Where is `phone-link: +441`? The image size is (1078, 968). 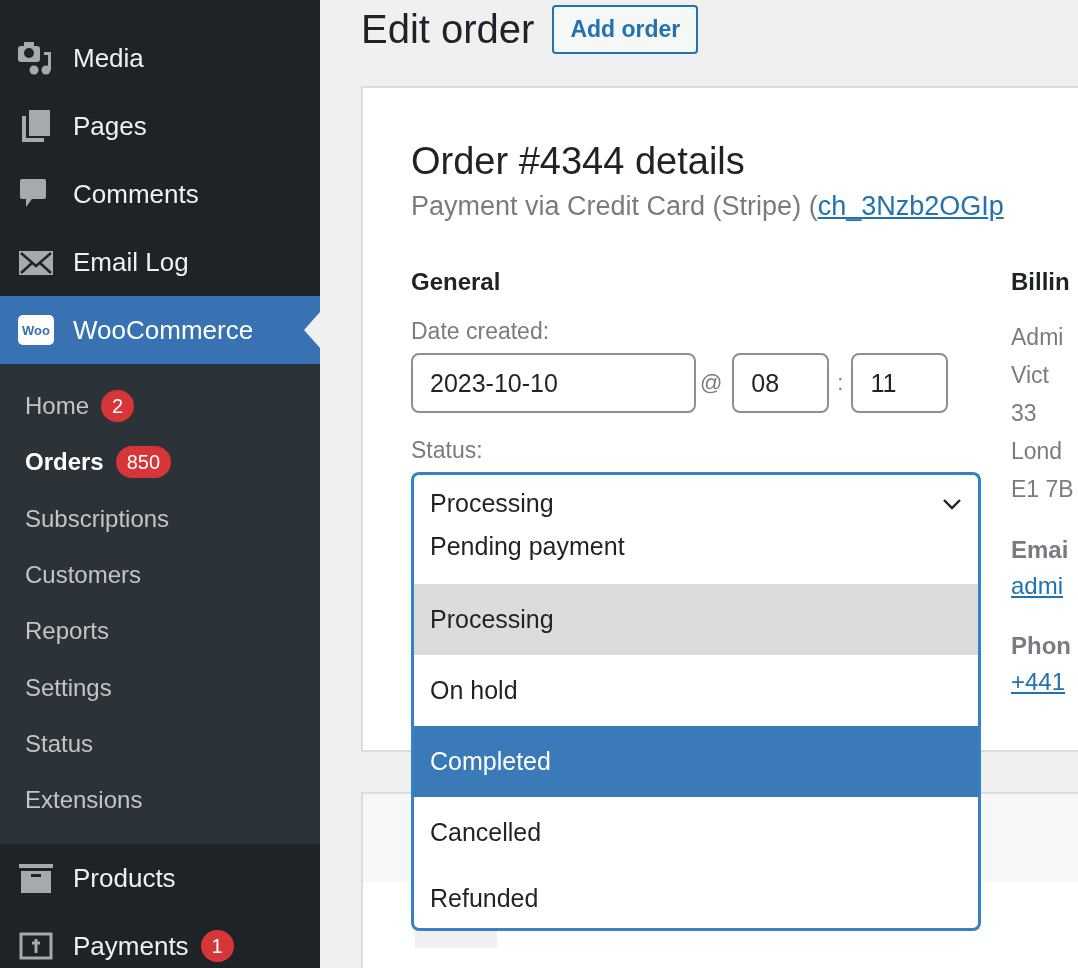 phone-link: +441 is located at coordinates (1044, 682).